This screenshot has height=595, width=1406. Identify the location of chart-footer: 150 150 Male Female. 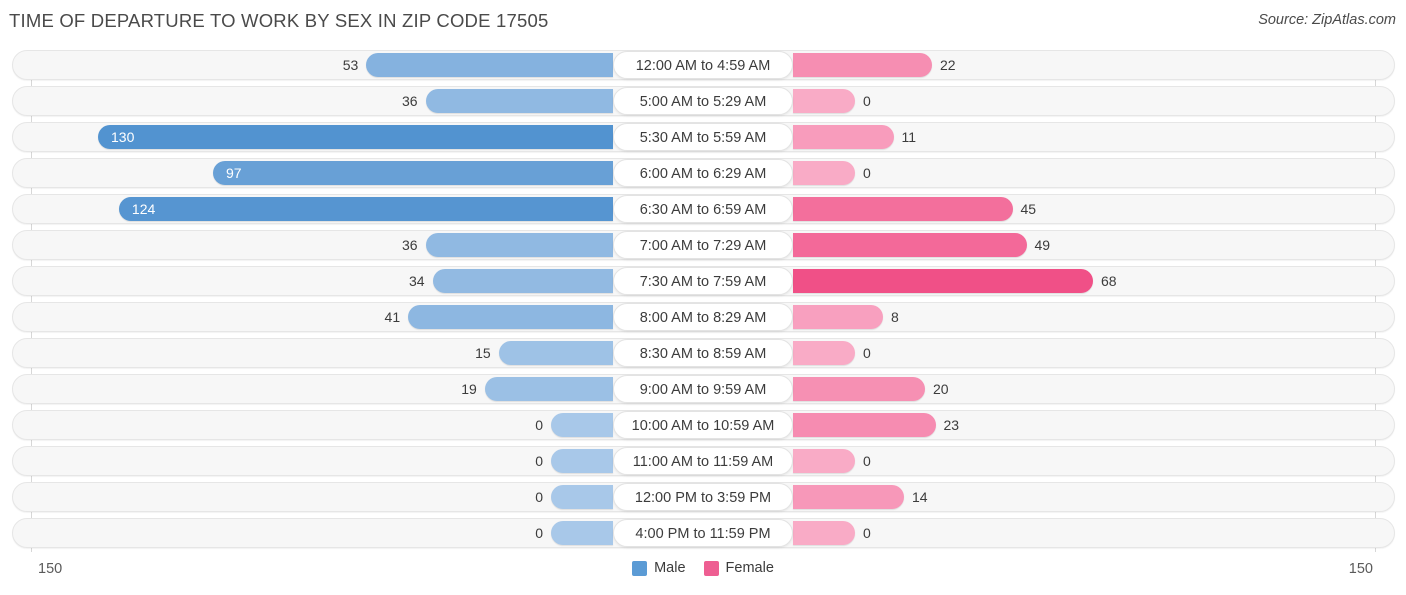
(703, 572).